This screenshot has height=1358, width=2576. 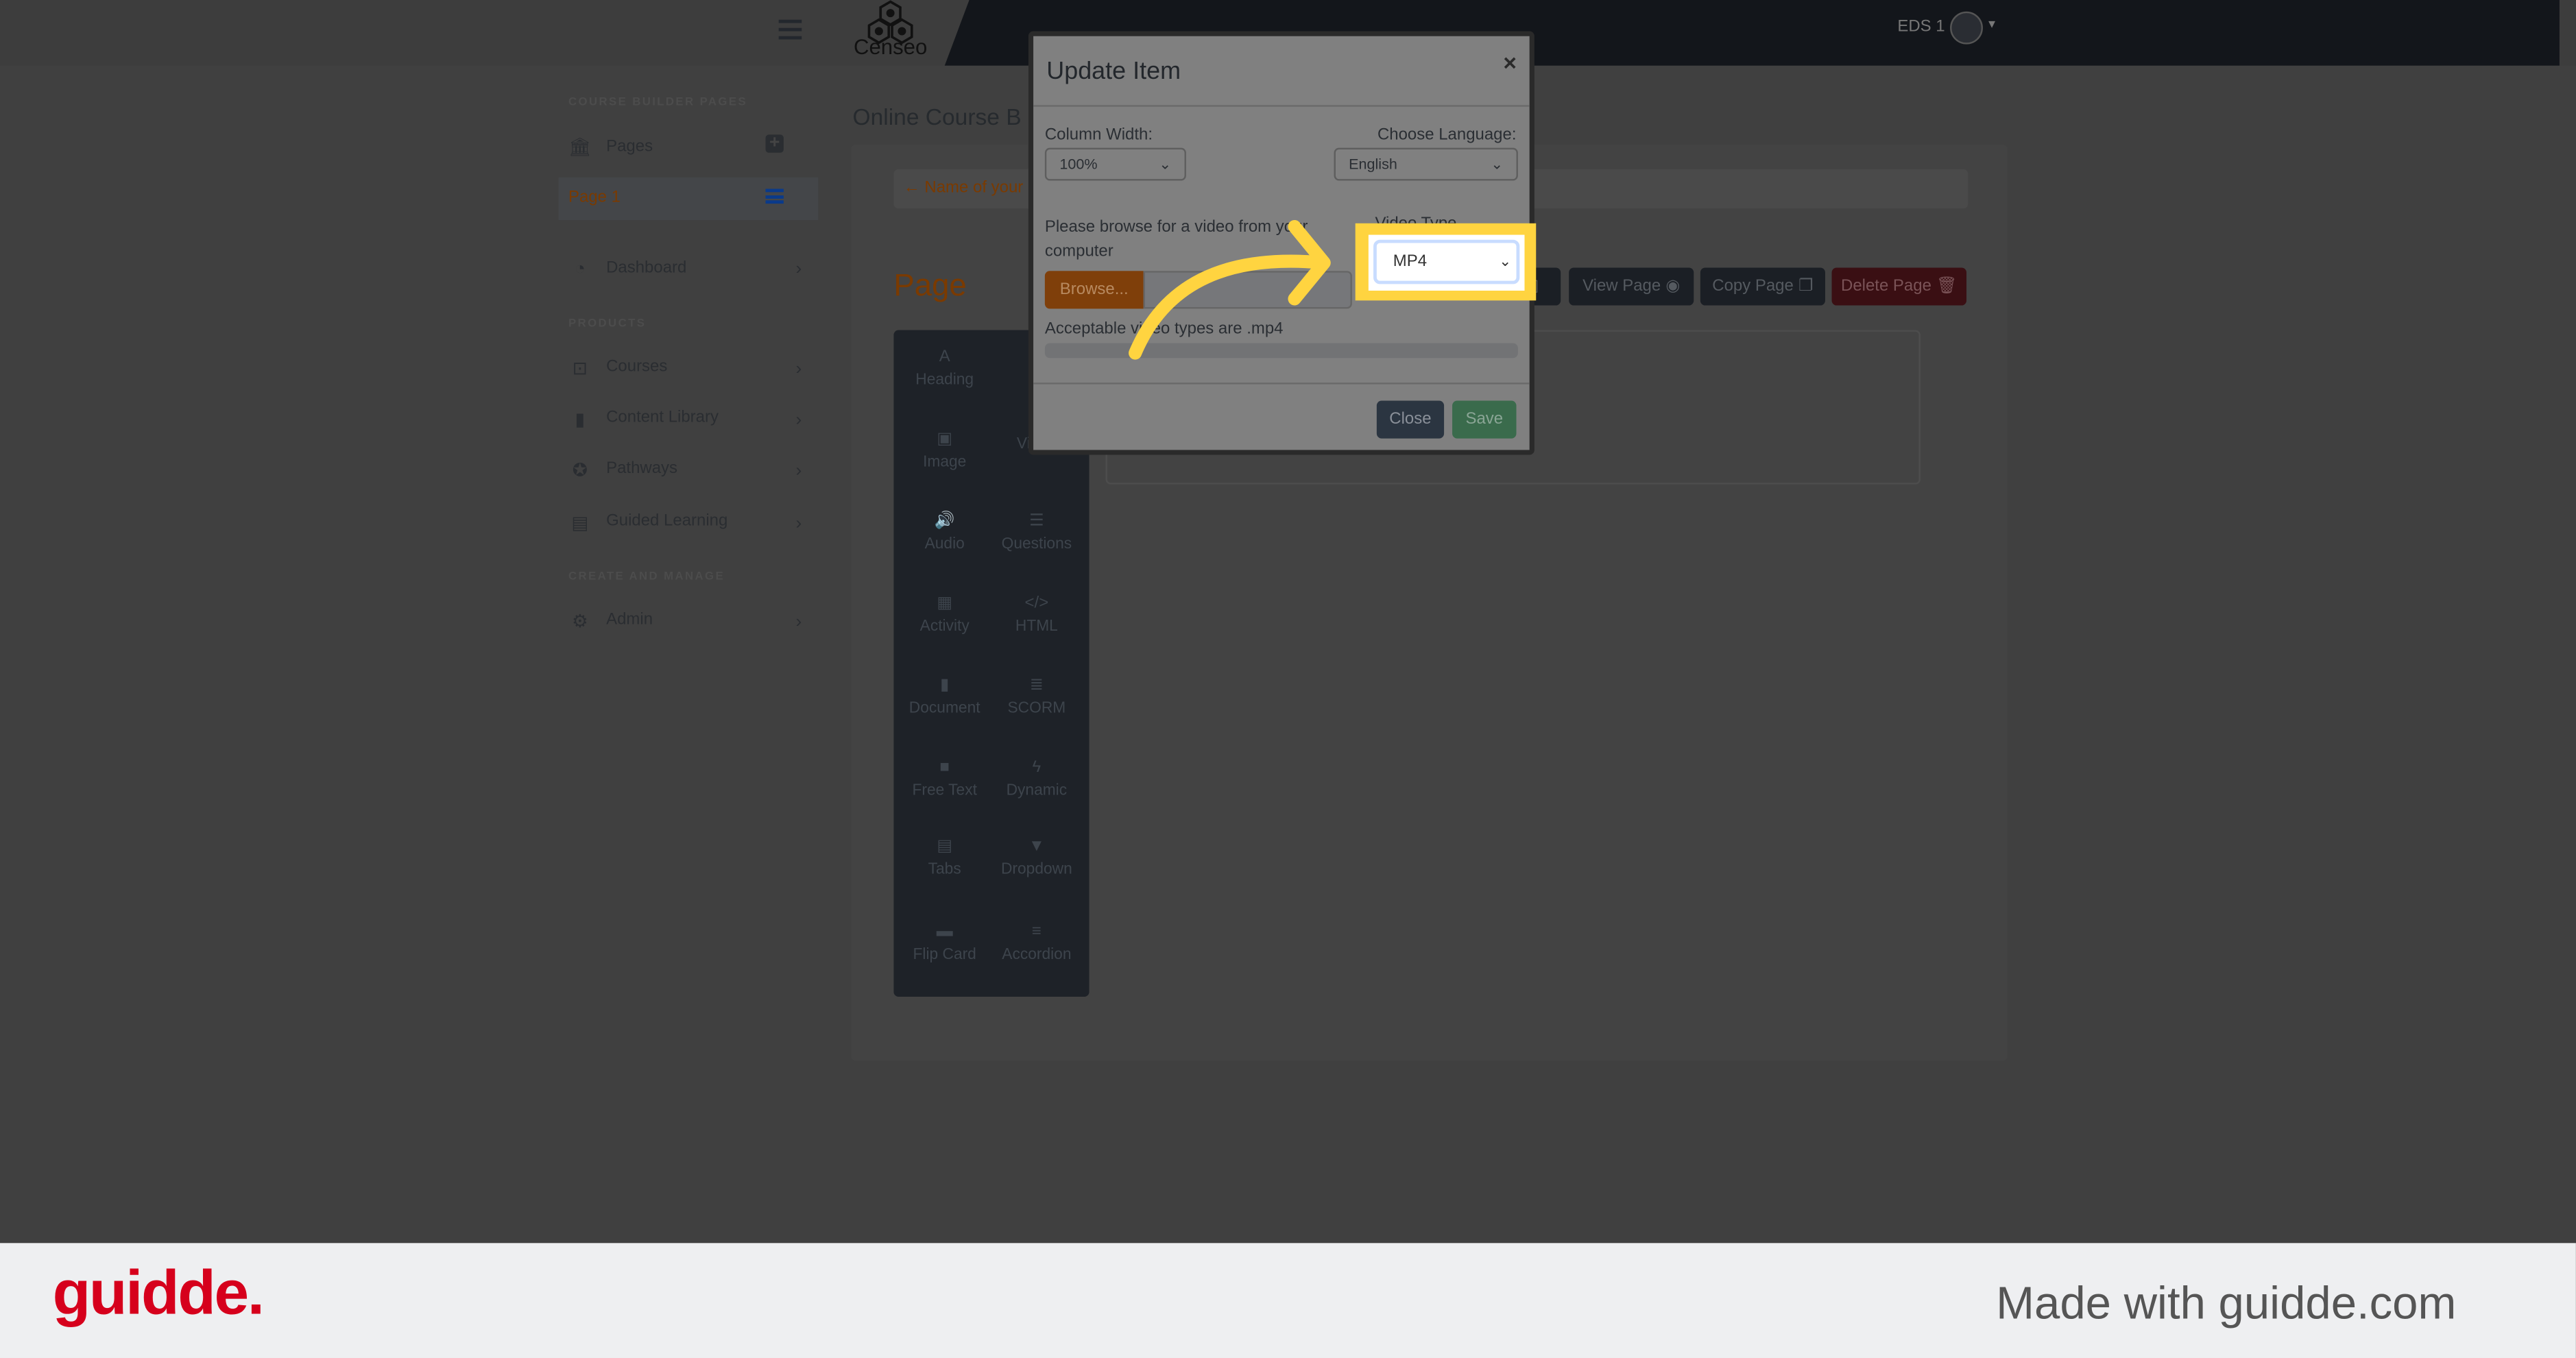 What do you see at coordinates (159, 1294) in the screenshot?
I see `guidde-logo: guidde.` at bounding box center [159, 1294].